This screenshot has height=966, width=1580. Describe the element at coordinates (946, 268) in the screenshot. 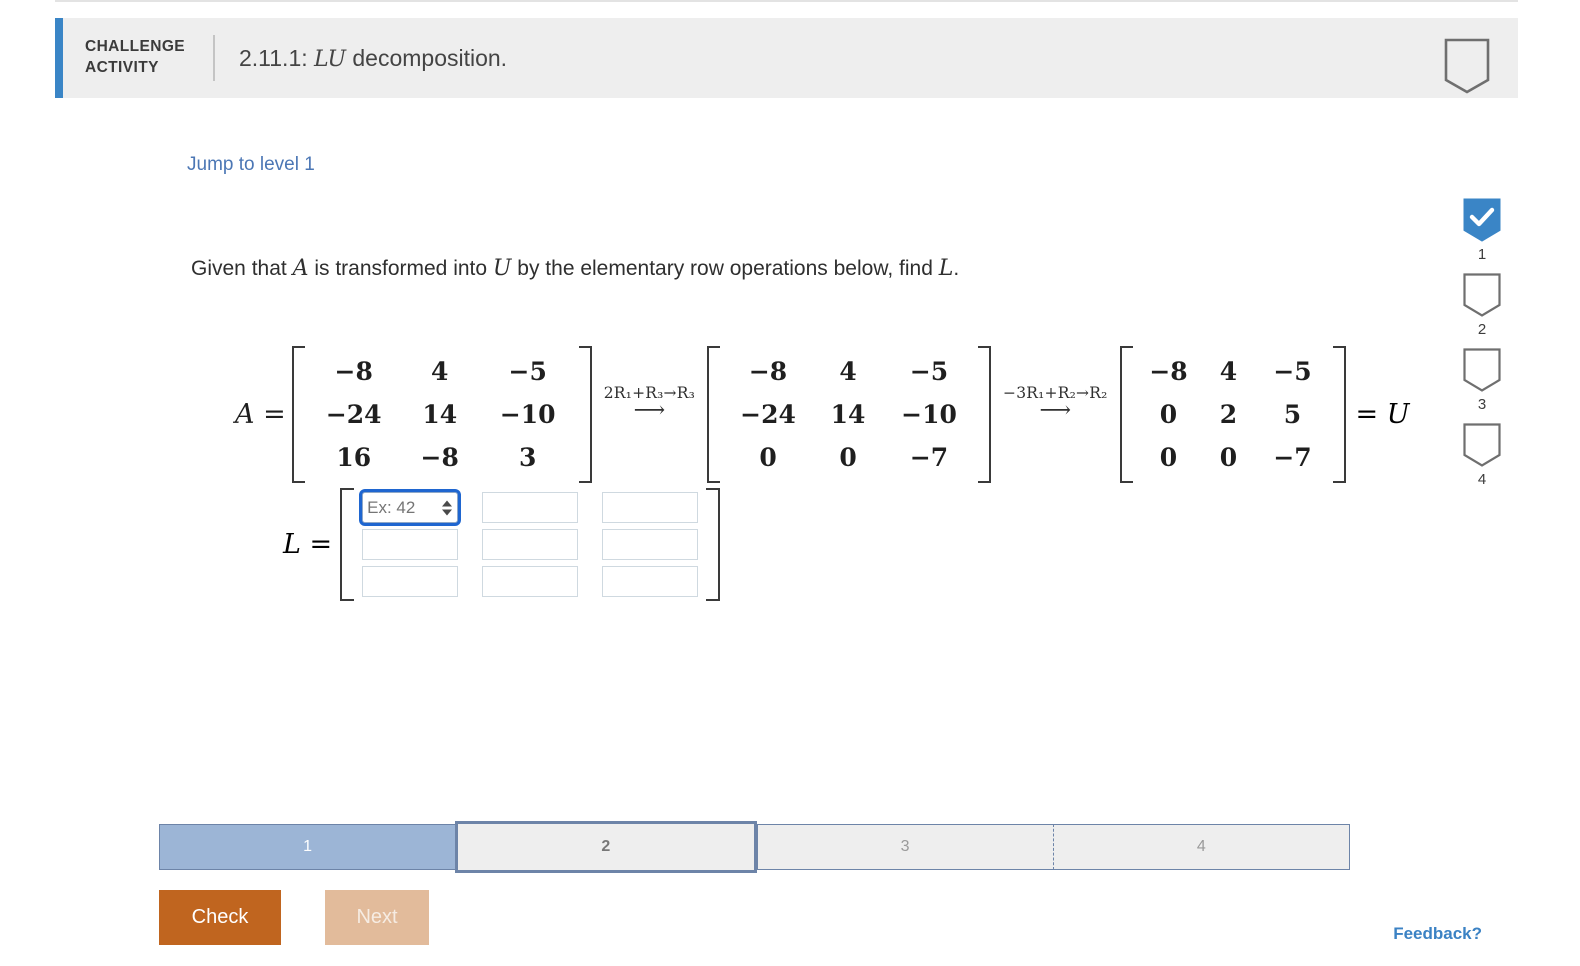

I see `prompt-var-l: L` at that location.